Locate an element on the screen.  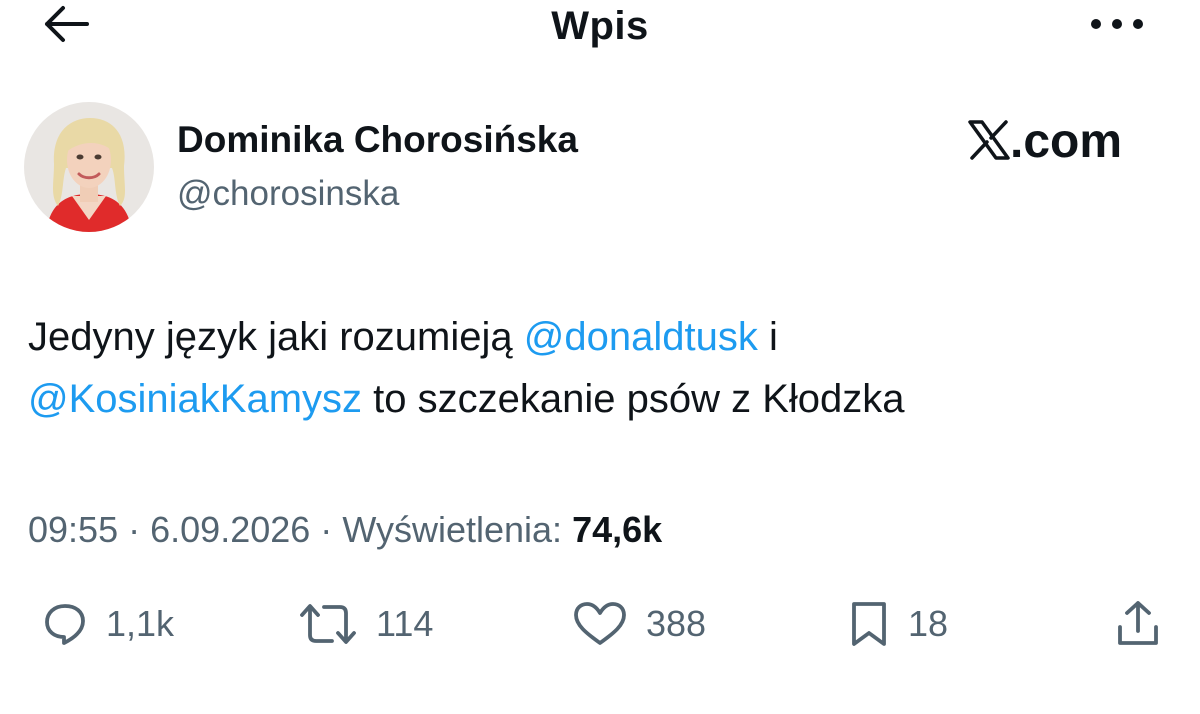
like-button: 388 is located at coordinates (639, 624).